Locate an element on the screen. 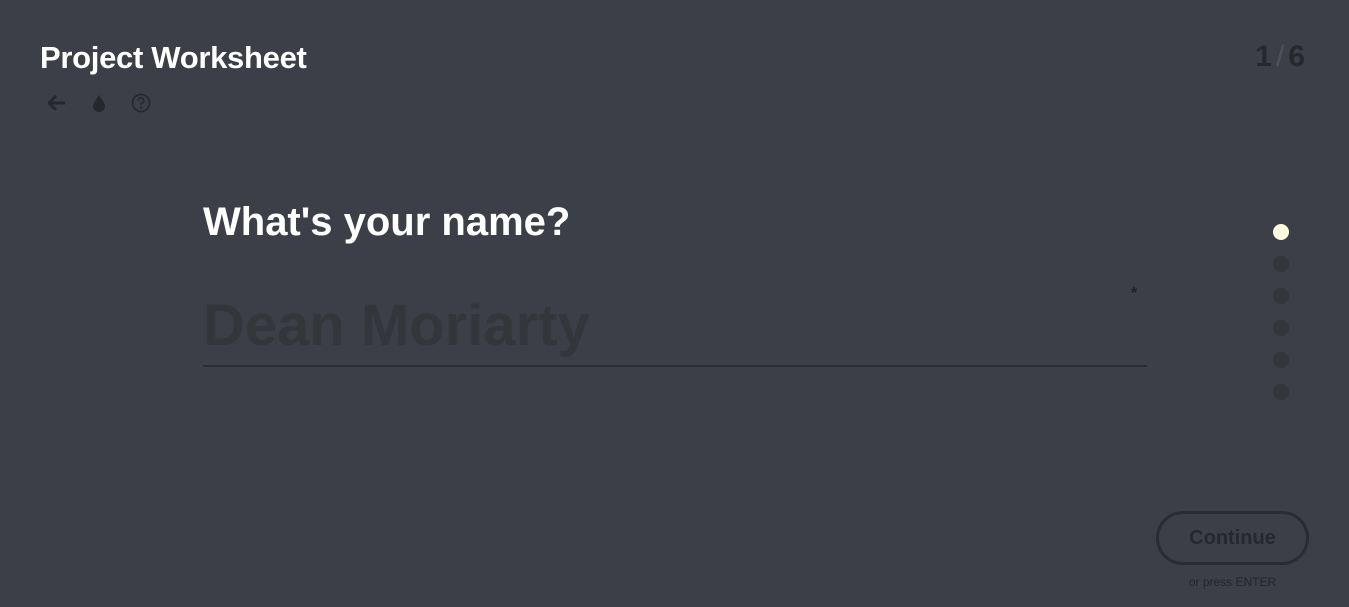 This screenshot has width=1349, height=607. name-input is located at coordinates (675, 326).